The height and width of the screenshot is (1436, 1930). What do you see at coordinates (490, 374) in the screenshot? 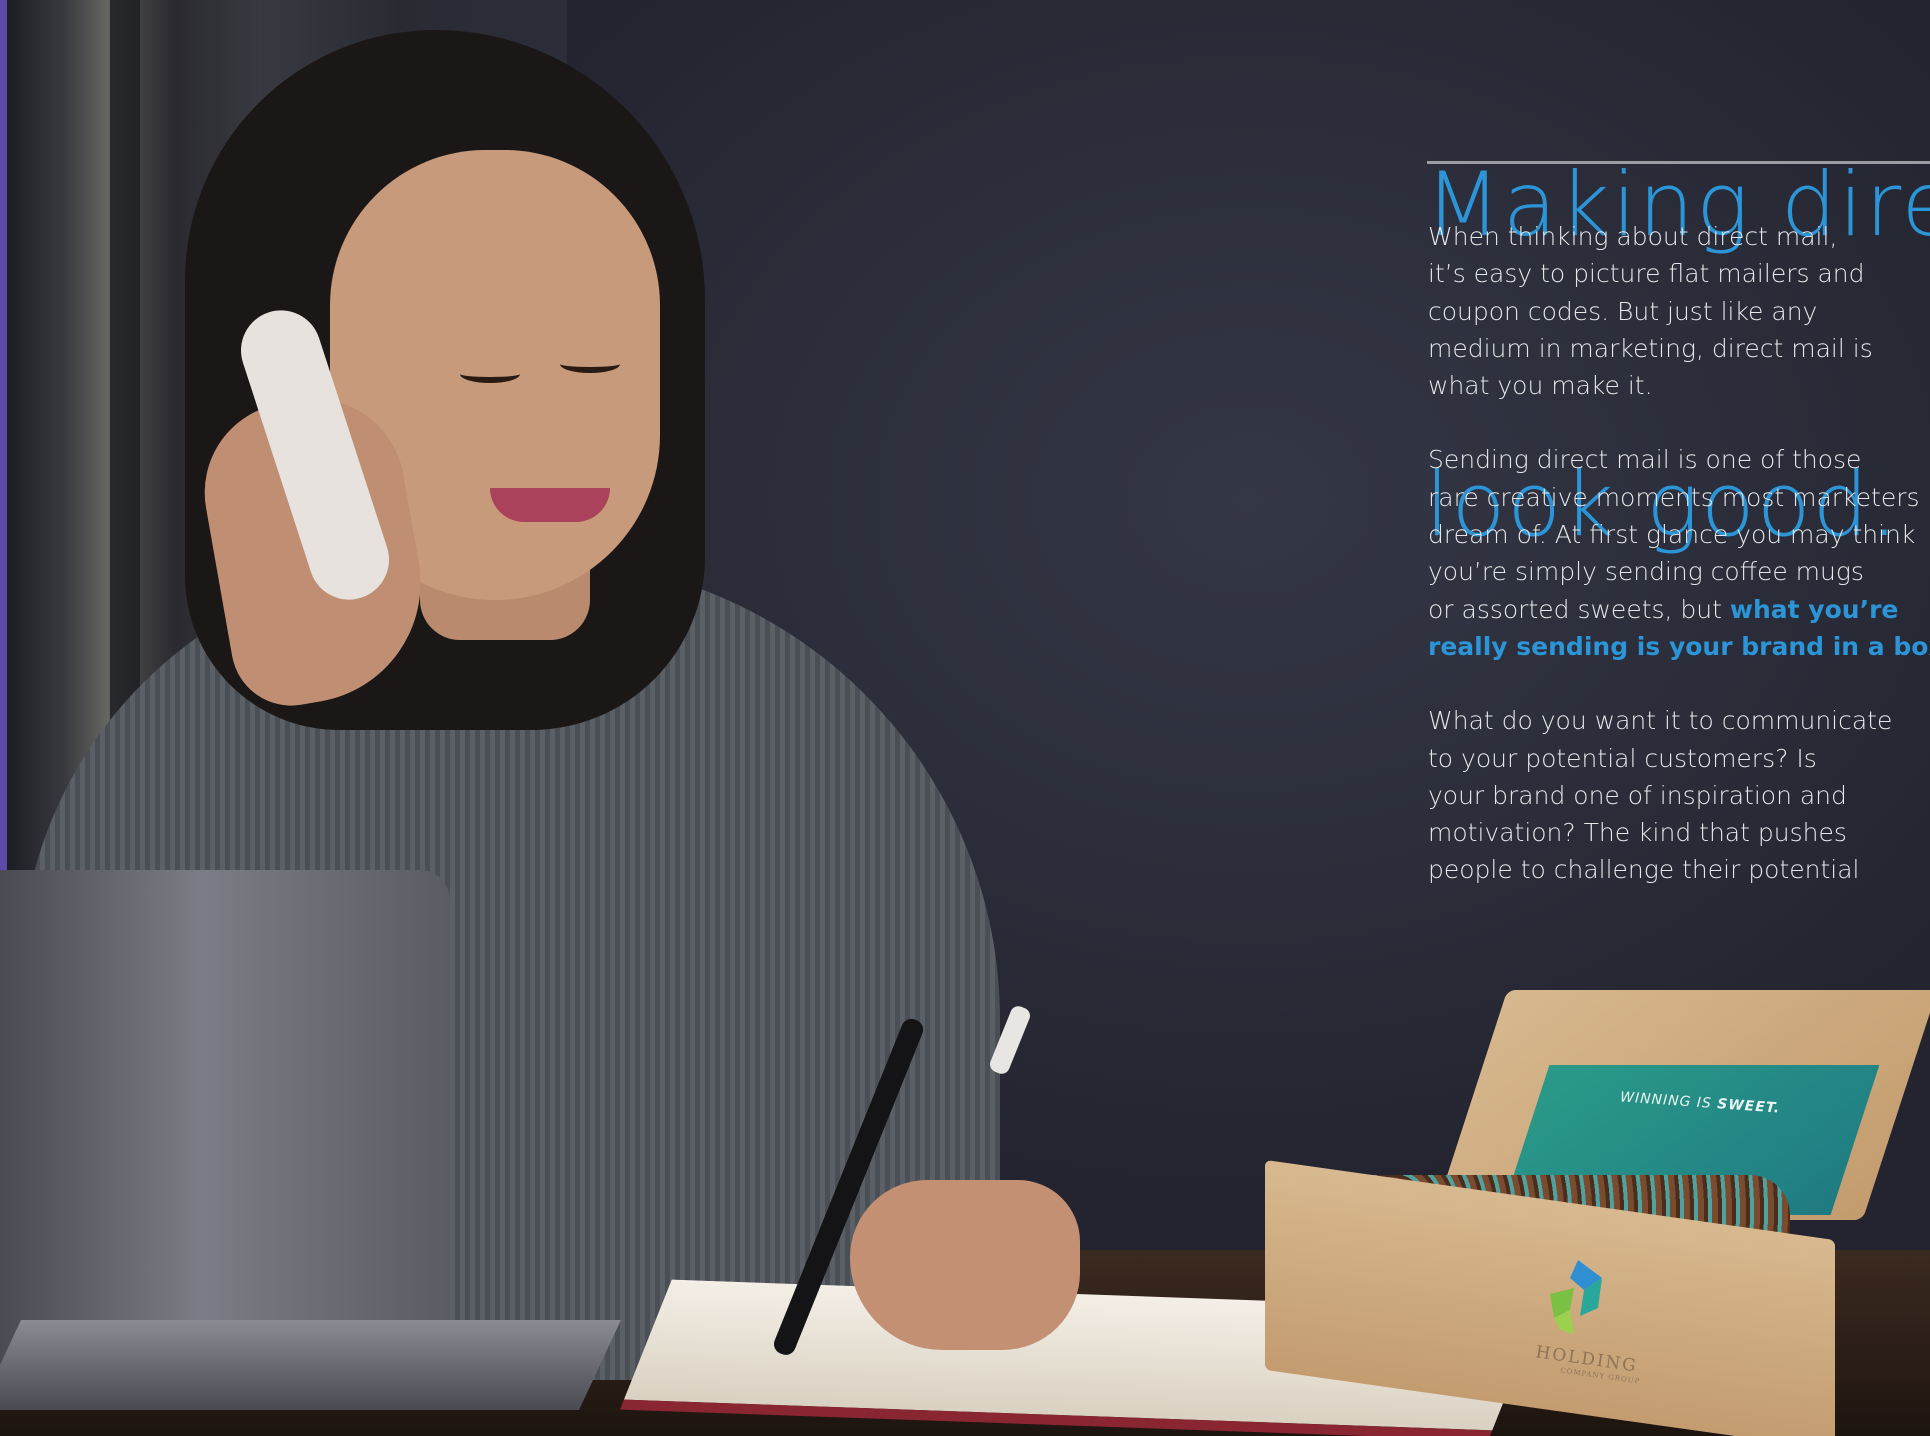
I see `person-eye-left` at bounding box center [490, 374].